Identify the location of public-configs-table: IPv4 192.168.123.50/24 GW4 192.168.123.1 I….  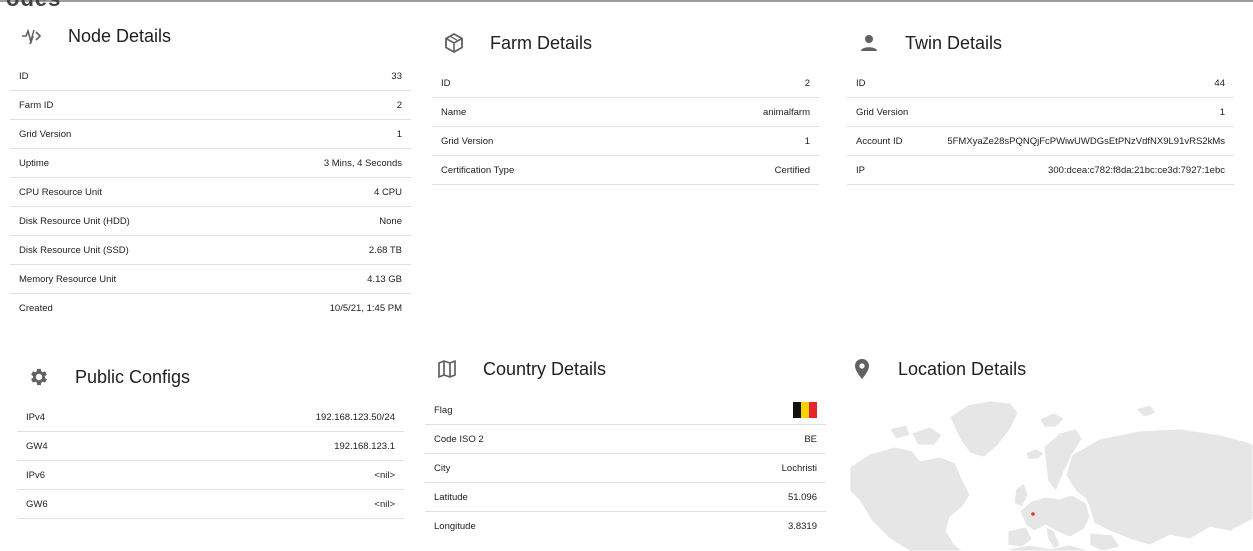
(210, 461).